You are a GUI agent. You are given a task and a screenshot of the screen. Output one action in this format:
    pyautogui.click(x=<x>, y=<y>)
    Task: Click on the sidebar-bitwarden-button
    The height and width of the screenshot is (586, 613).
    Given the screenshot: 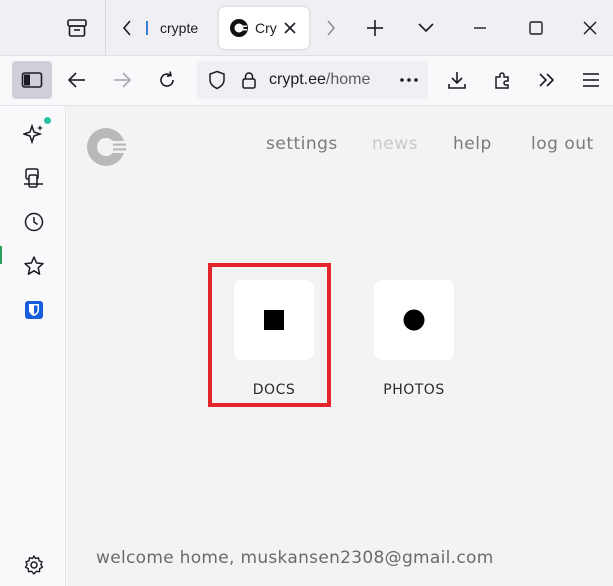 What is the action you would take?
    pyautogui.click(x=34, y=310)
    